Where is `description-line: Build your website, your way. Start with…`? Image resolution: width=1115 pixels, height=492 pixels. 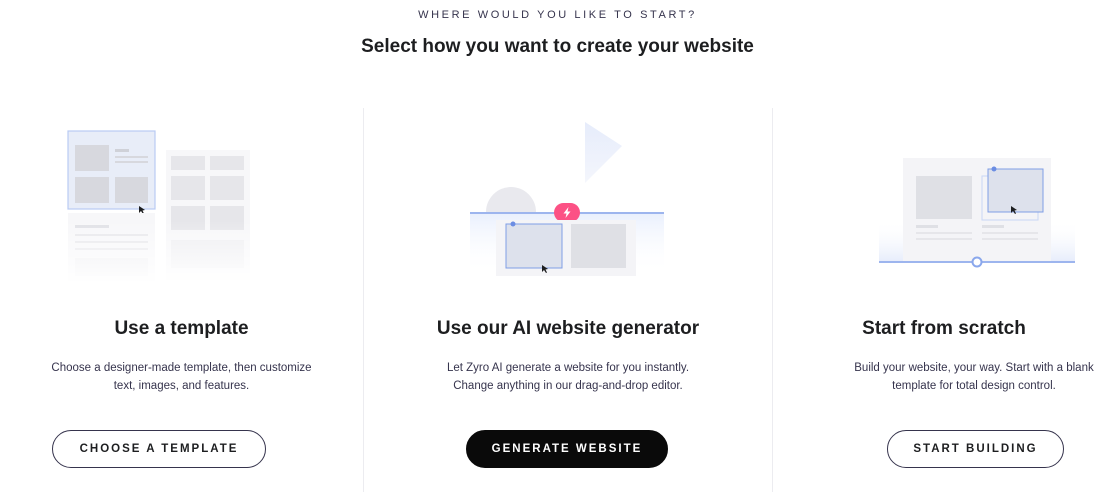 description-line: Build your website, your way. Start with… is located at coordinates (974, 368).